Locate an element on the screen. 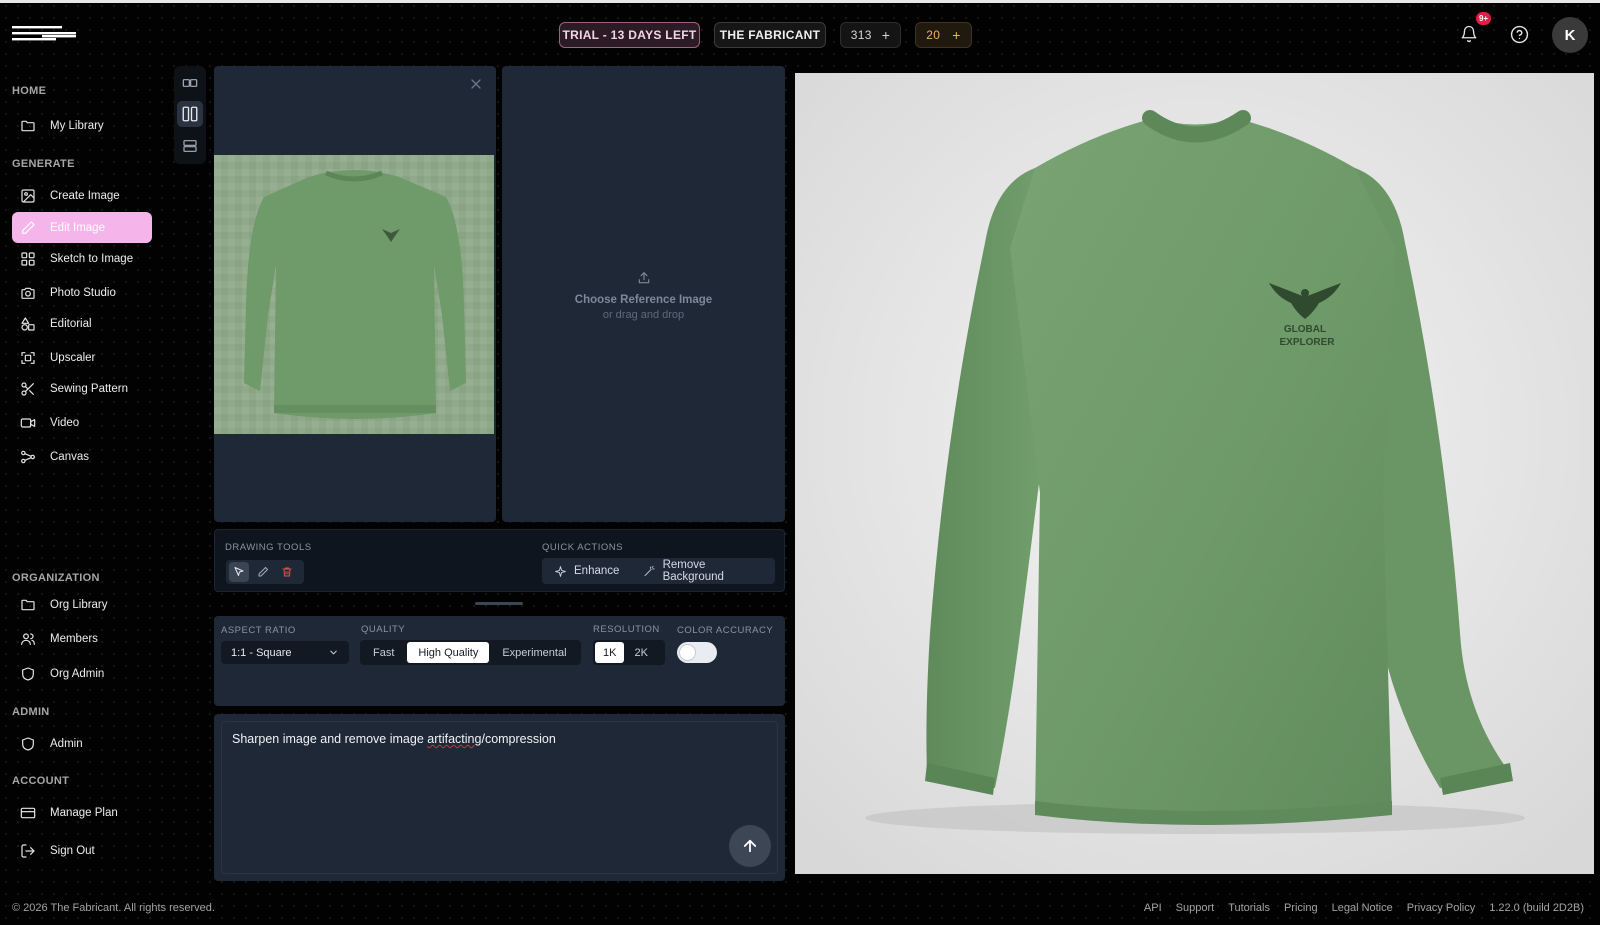 The height and width of the screenshot is (925, 1600). resolution-selector: 1K 2K is located at coordinates (629, 652).